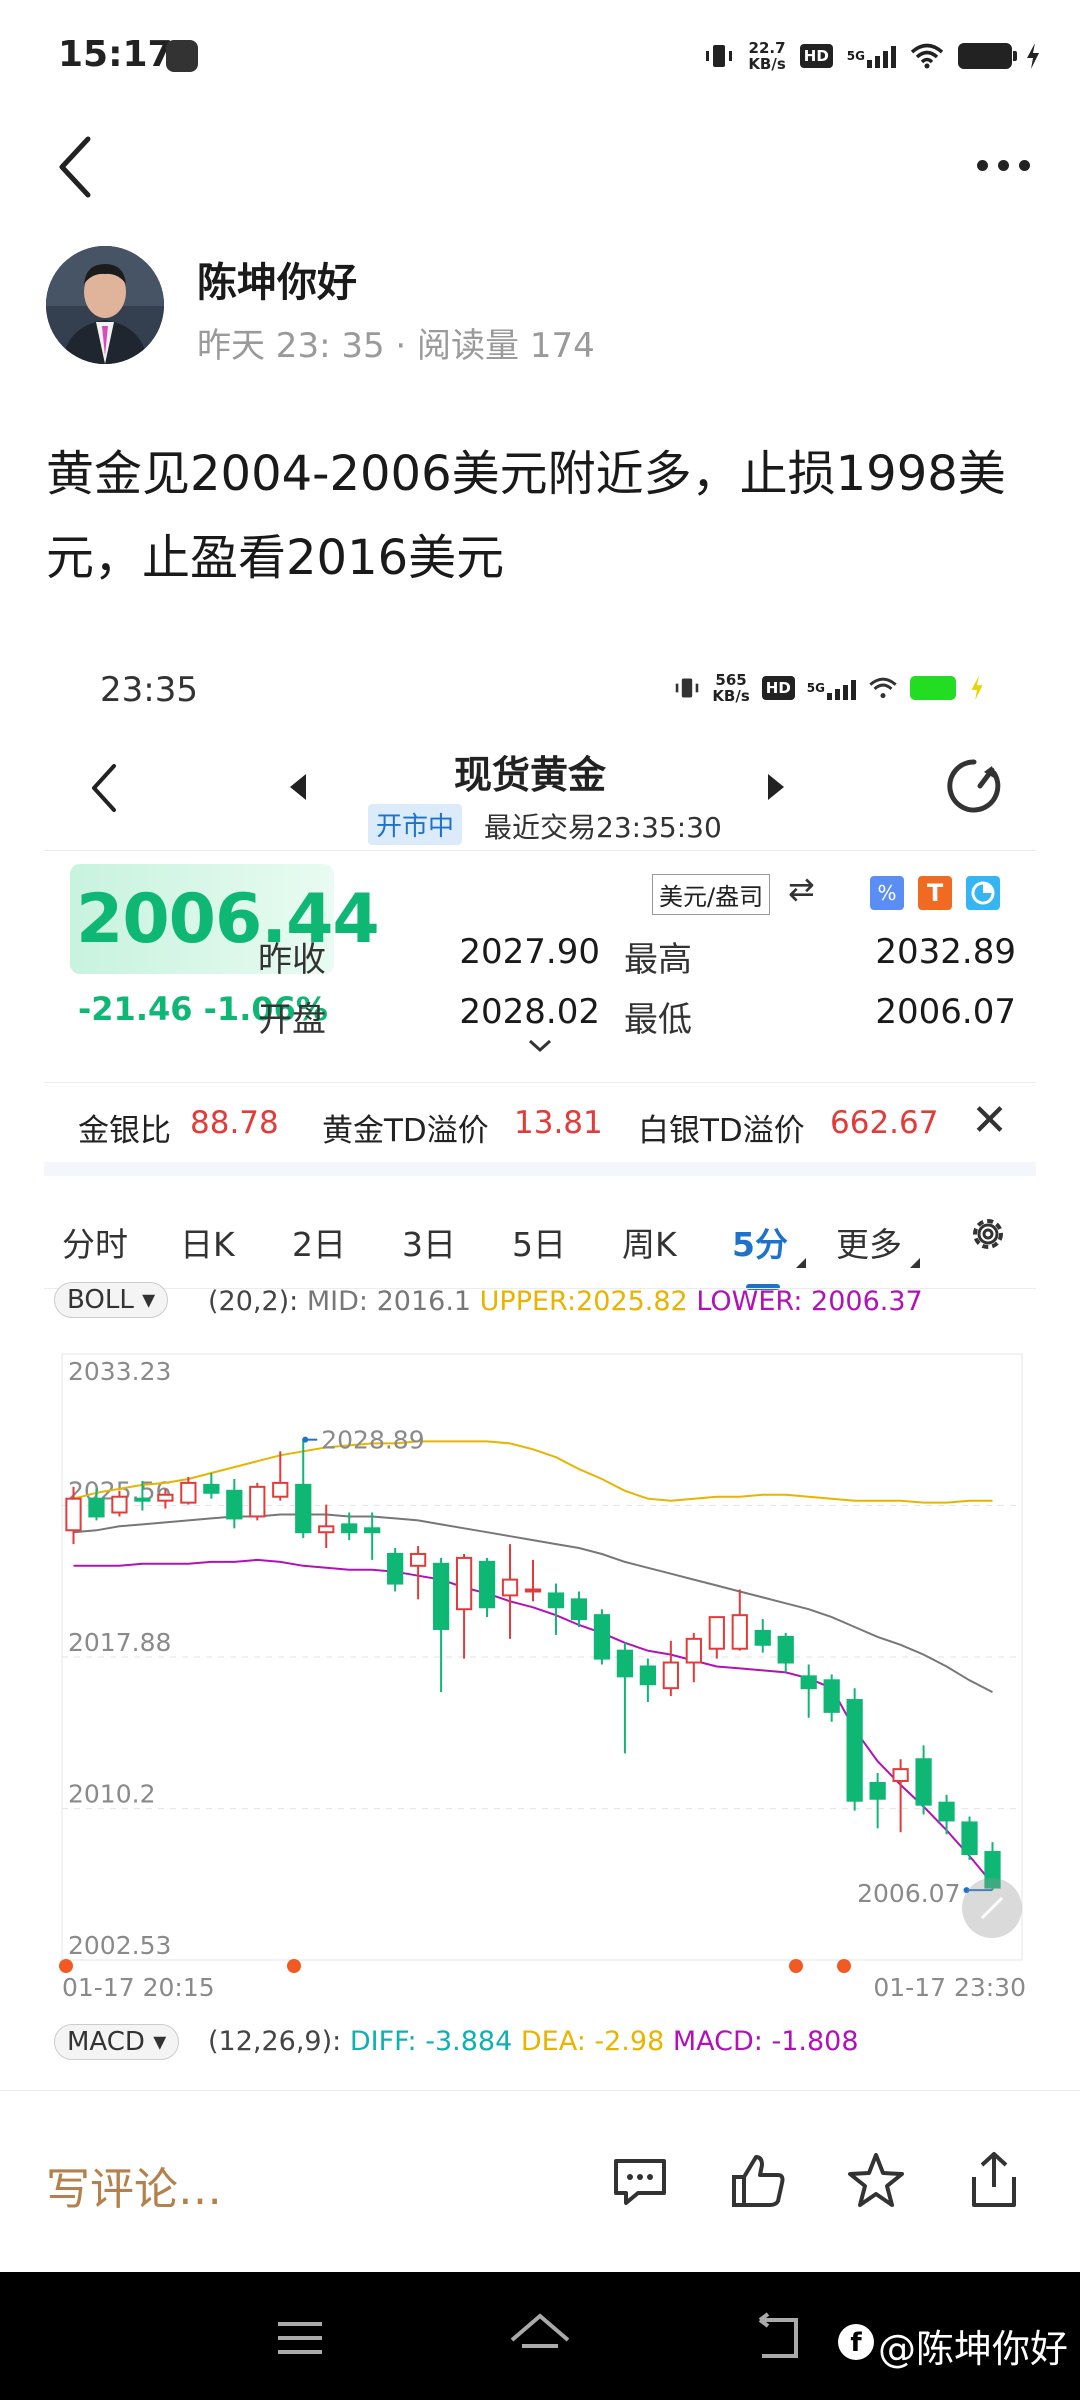  I want to click on like-icon, so click(758, 2181).